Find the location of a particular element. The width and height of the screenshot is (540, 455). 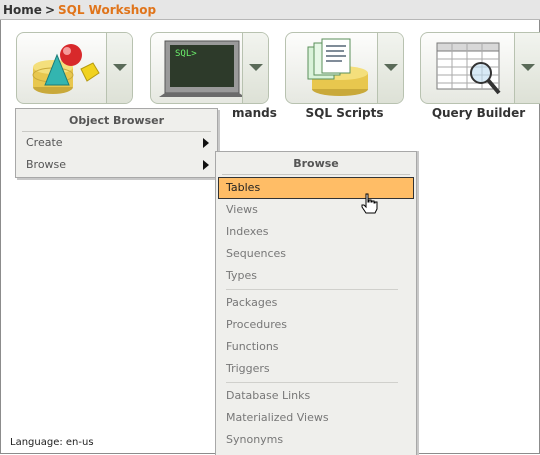

sql-scripts-label: SQL Scripts is located at coordinates (344, 113).